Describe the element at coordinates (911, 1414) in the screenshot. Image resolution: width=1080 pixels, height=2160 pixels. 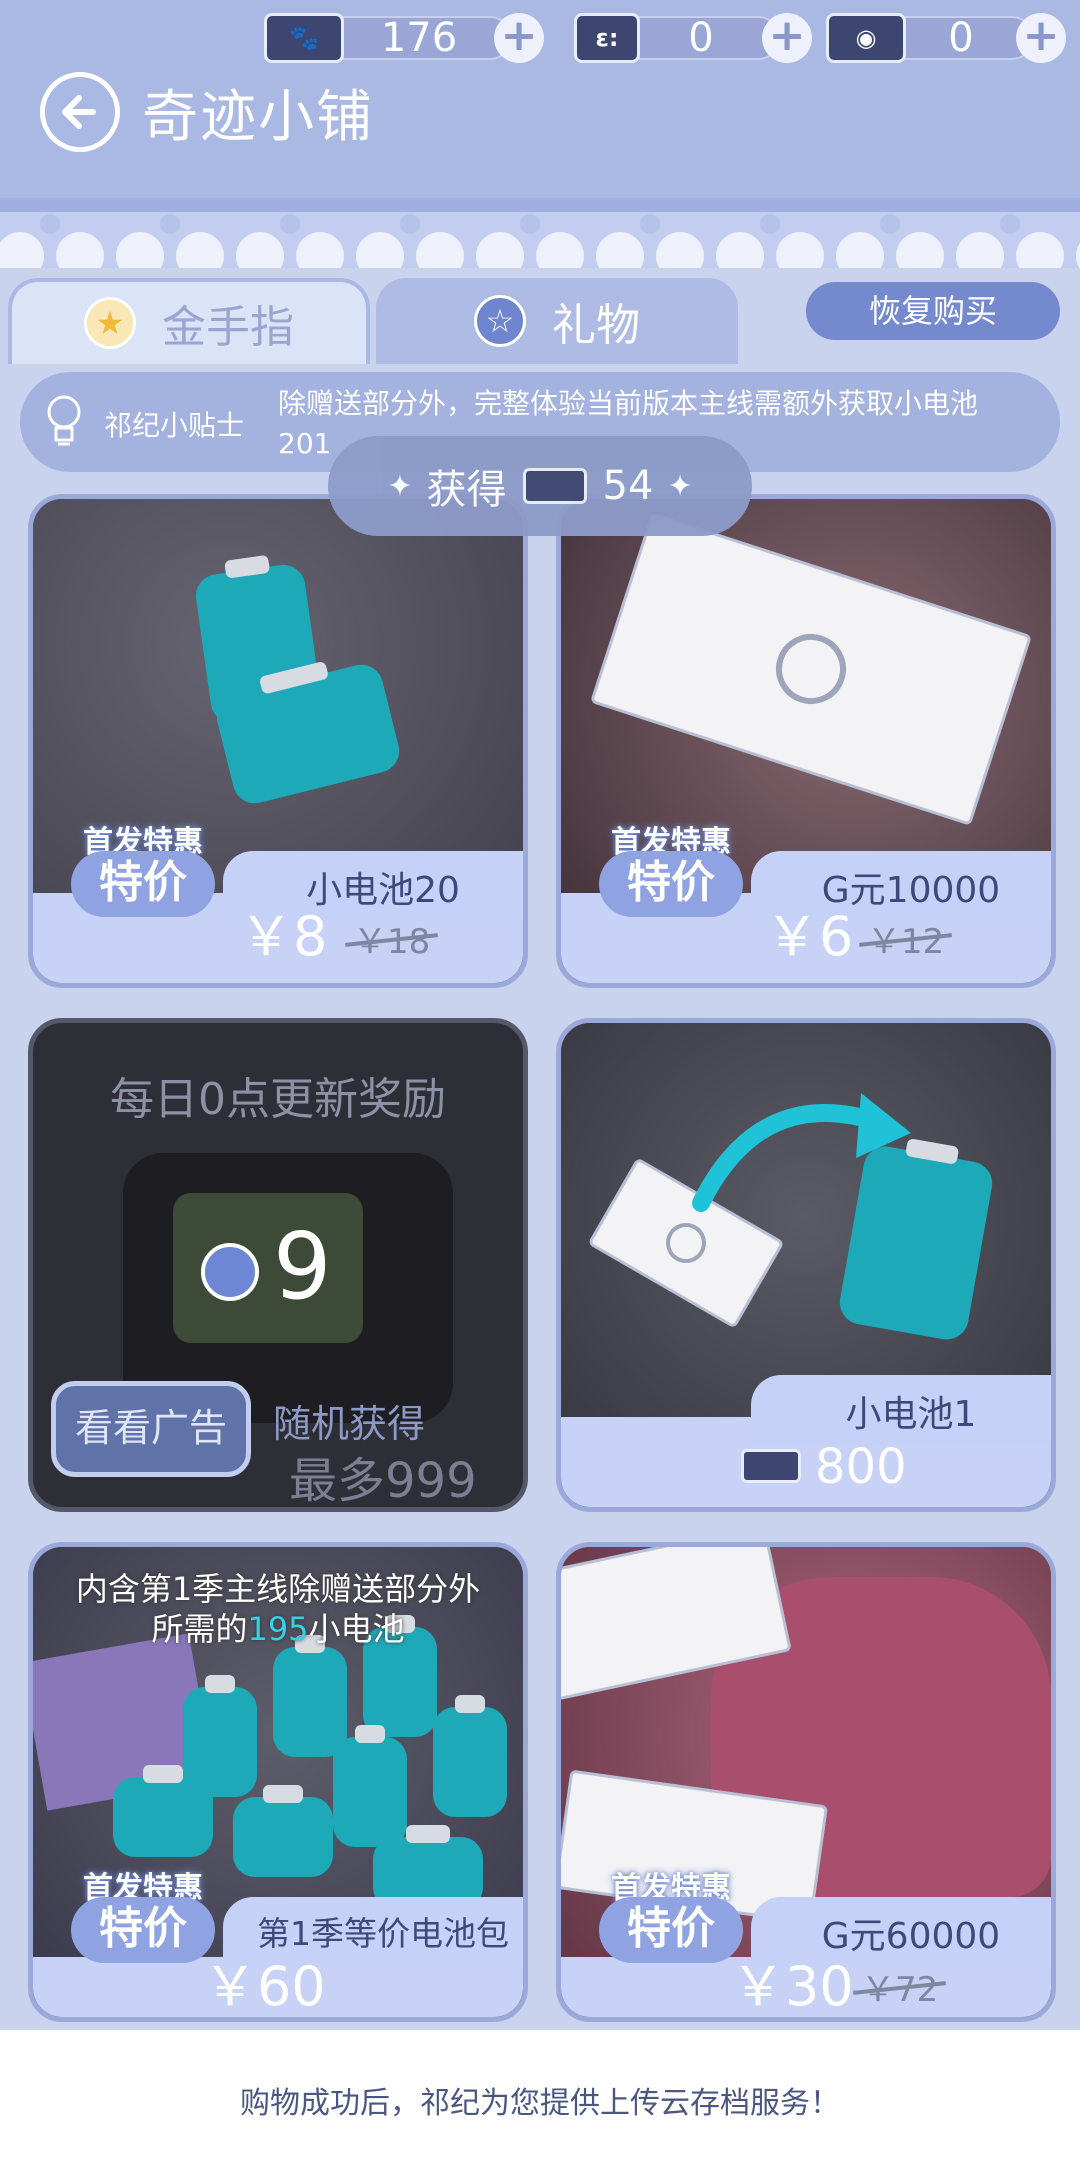
I see `product-name: 小电池1` at that location.